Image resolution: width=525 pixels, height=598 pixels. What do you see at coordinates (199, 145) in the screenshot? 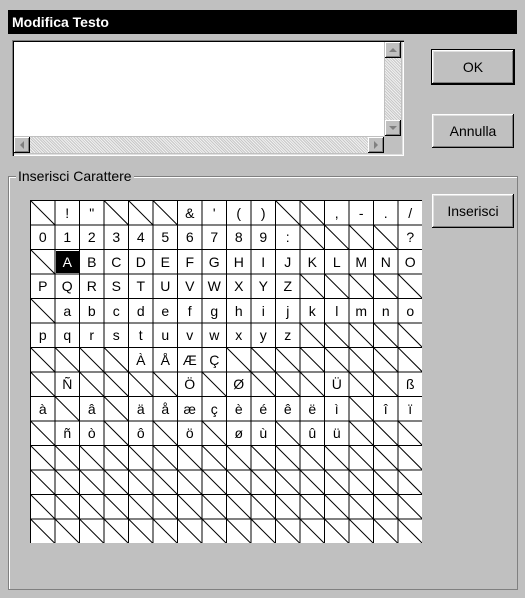
I see `horizontal-scrollbar` at bounding box center [199, 145].